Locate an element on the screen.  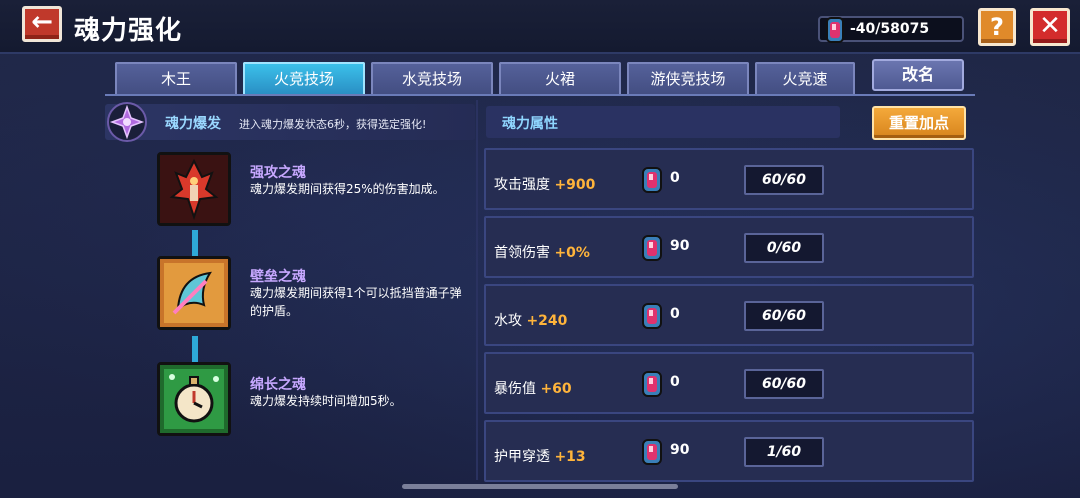
attribute-name: 攻击强度 +900 is located at coordinates (545, 185).